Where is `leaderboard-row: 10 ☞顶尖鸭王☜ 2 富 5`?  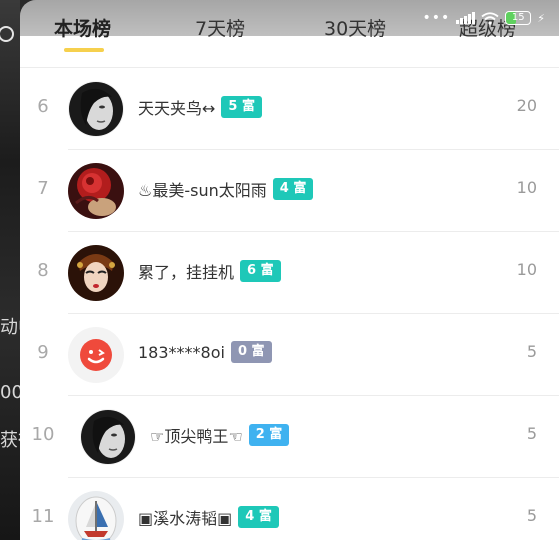 leaderboard-row: 10 ☞顶尖鸭王☜ 2 富 5 is located at coordinates (289, 437).